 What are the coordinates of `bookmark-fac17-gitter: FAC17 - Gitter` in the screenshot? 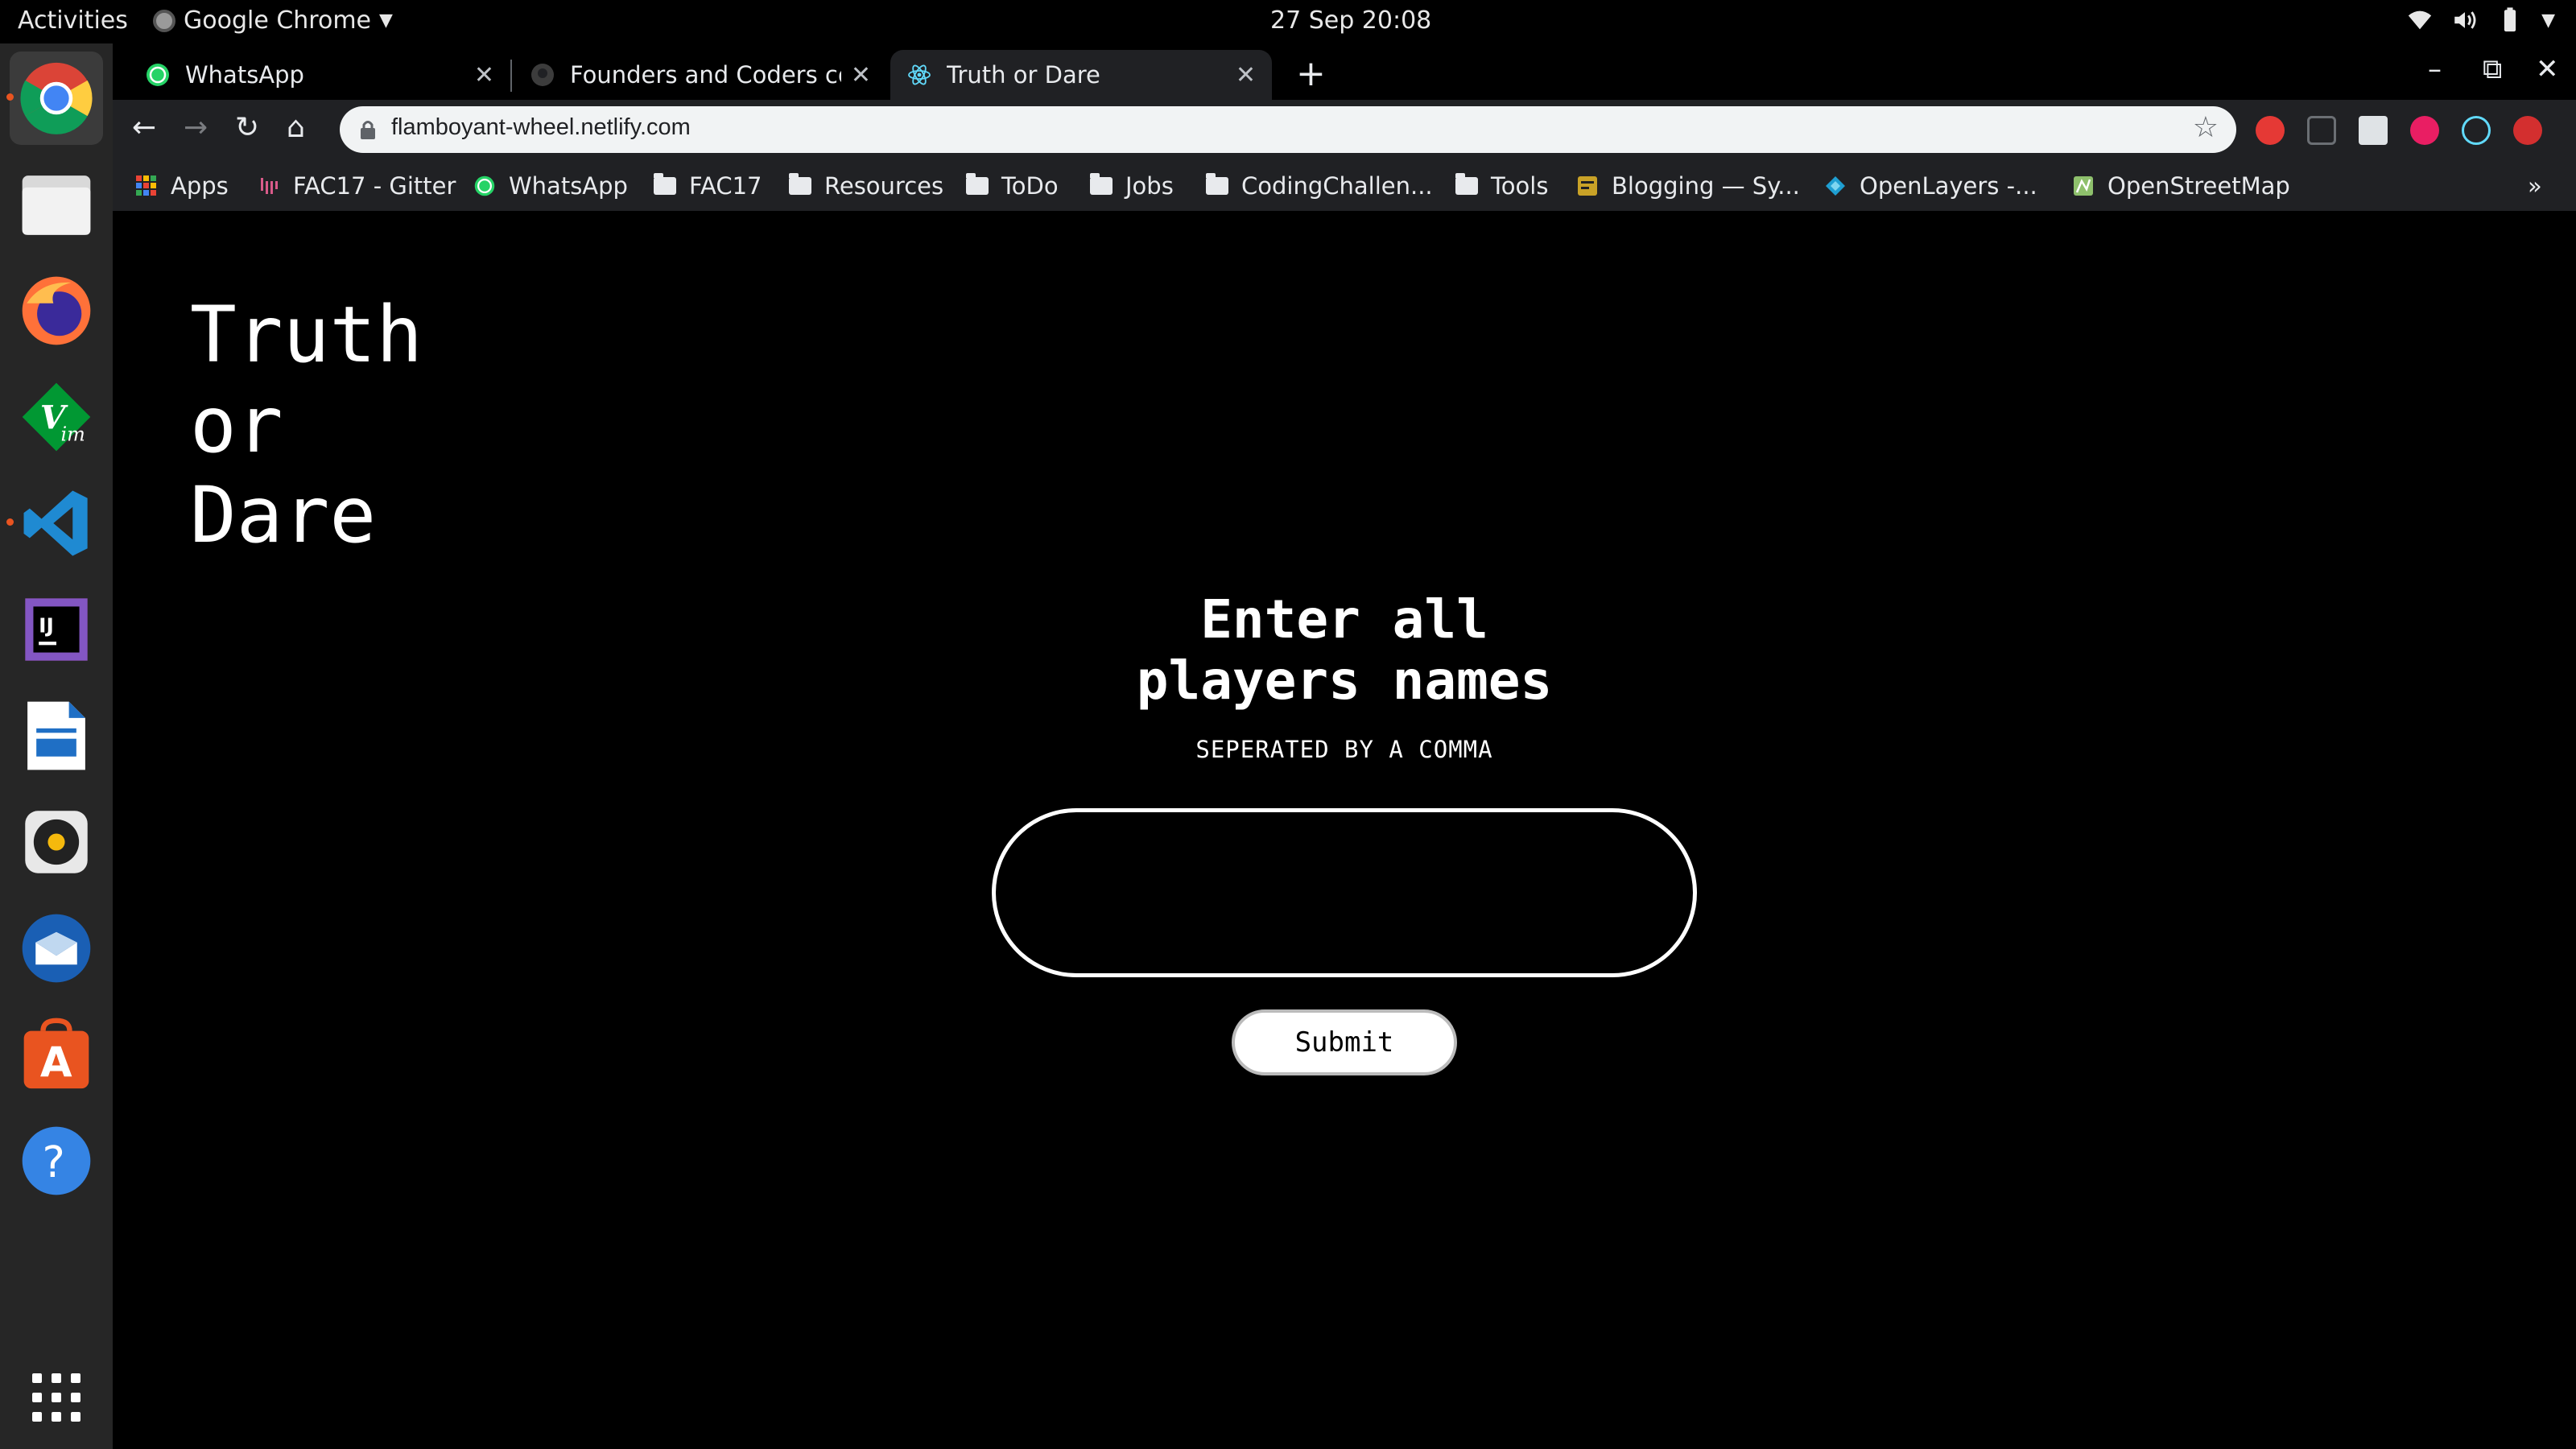 It's located at (357, 186).